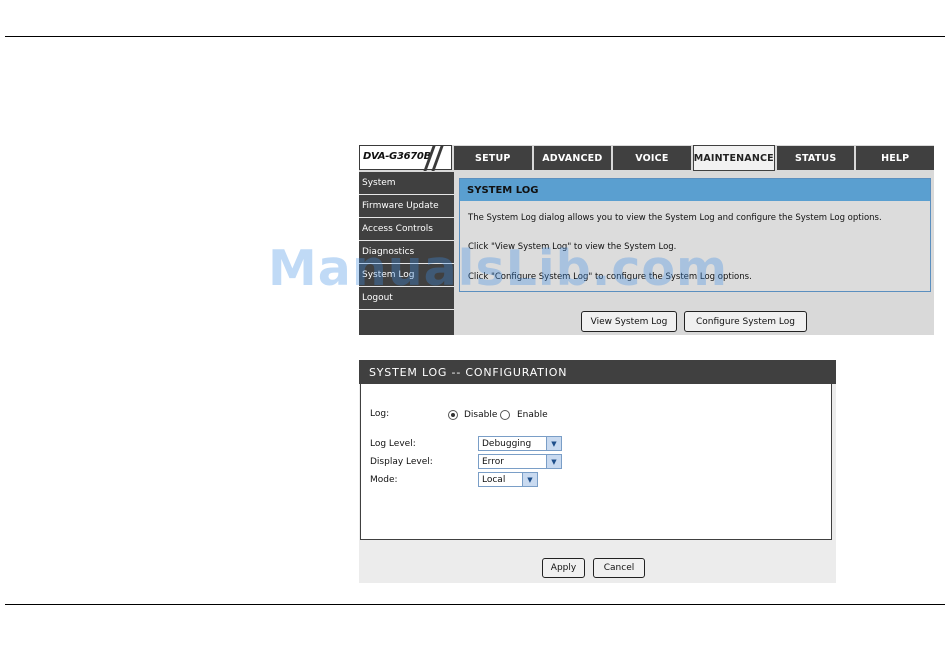 This screenshot has height=654, width=950. What do you see at coordinates (397, 156) in the screenshot?
I see `router-model: DVA-G3670B` at bounding box center [397, 156].